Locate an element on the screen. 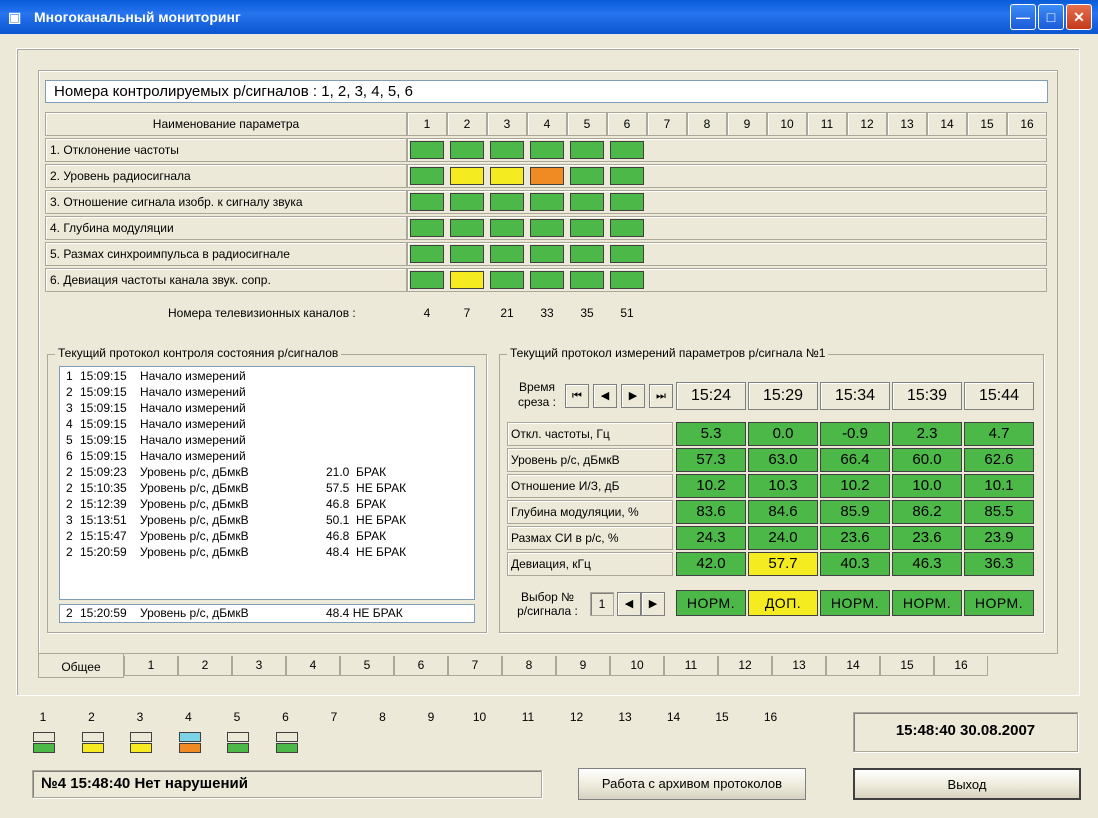  bottom-channel-number: 10 is located at coordinates (479, 717).